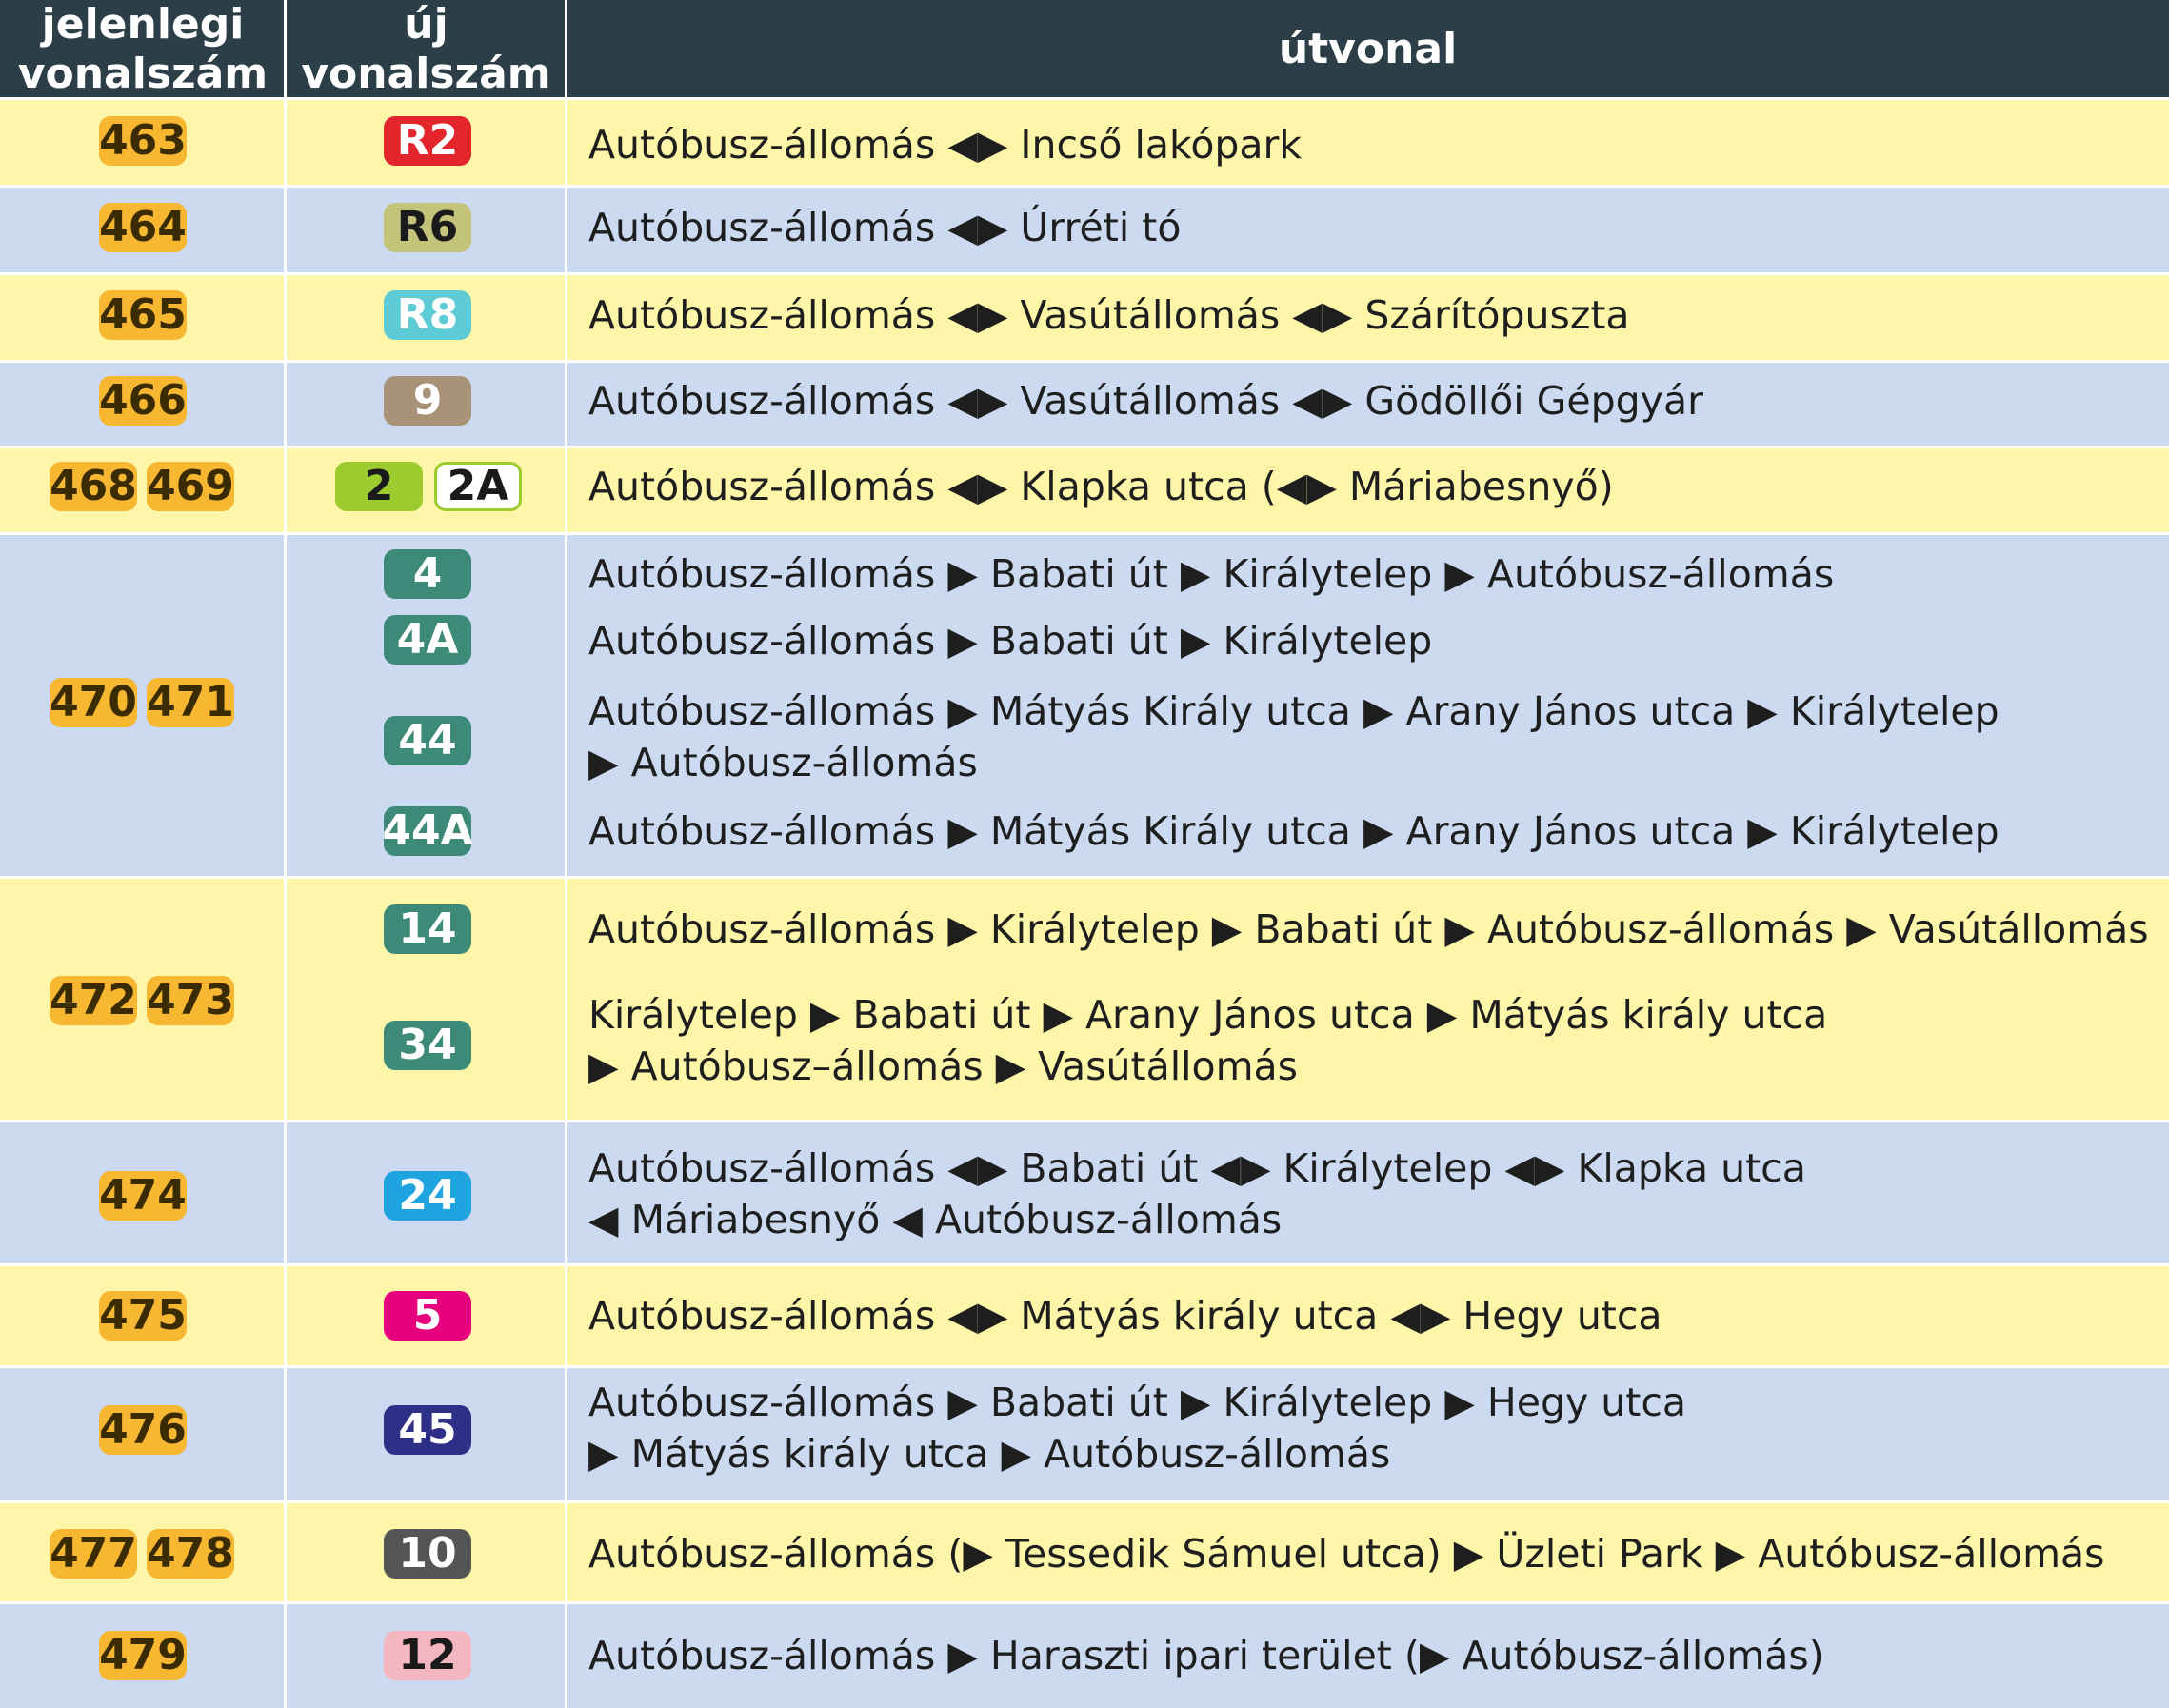 Image resolution: width=2169 pixels, height=1708 pixels. I want to click on current-line-number: 478, so click(190, 1554).